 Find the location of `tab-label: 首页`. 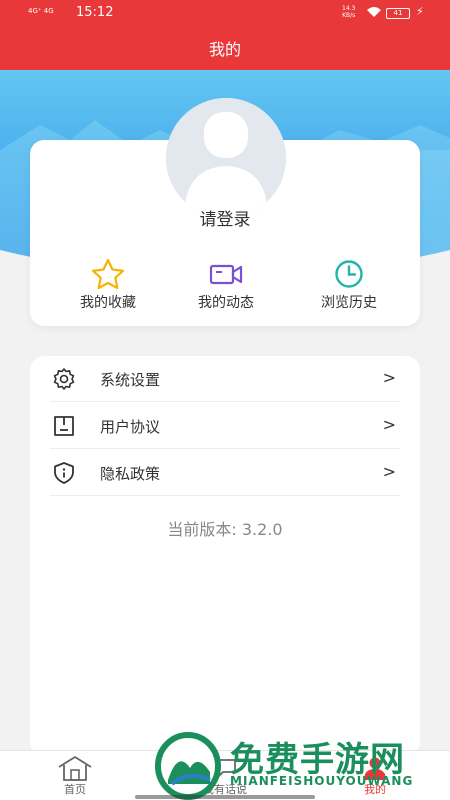

tab-label: 首页 is located at coordinates (75, 789).